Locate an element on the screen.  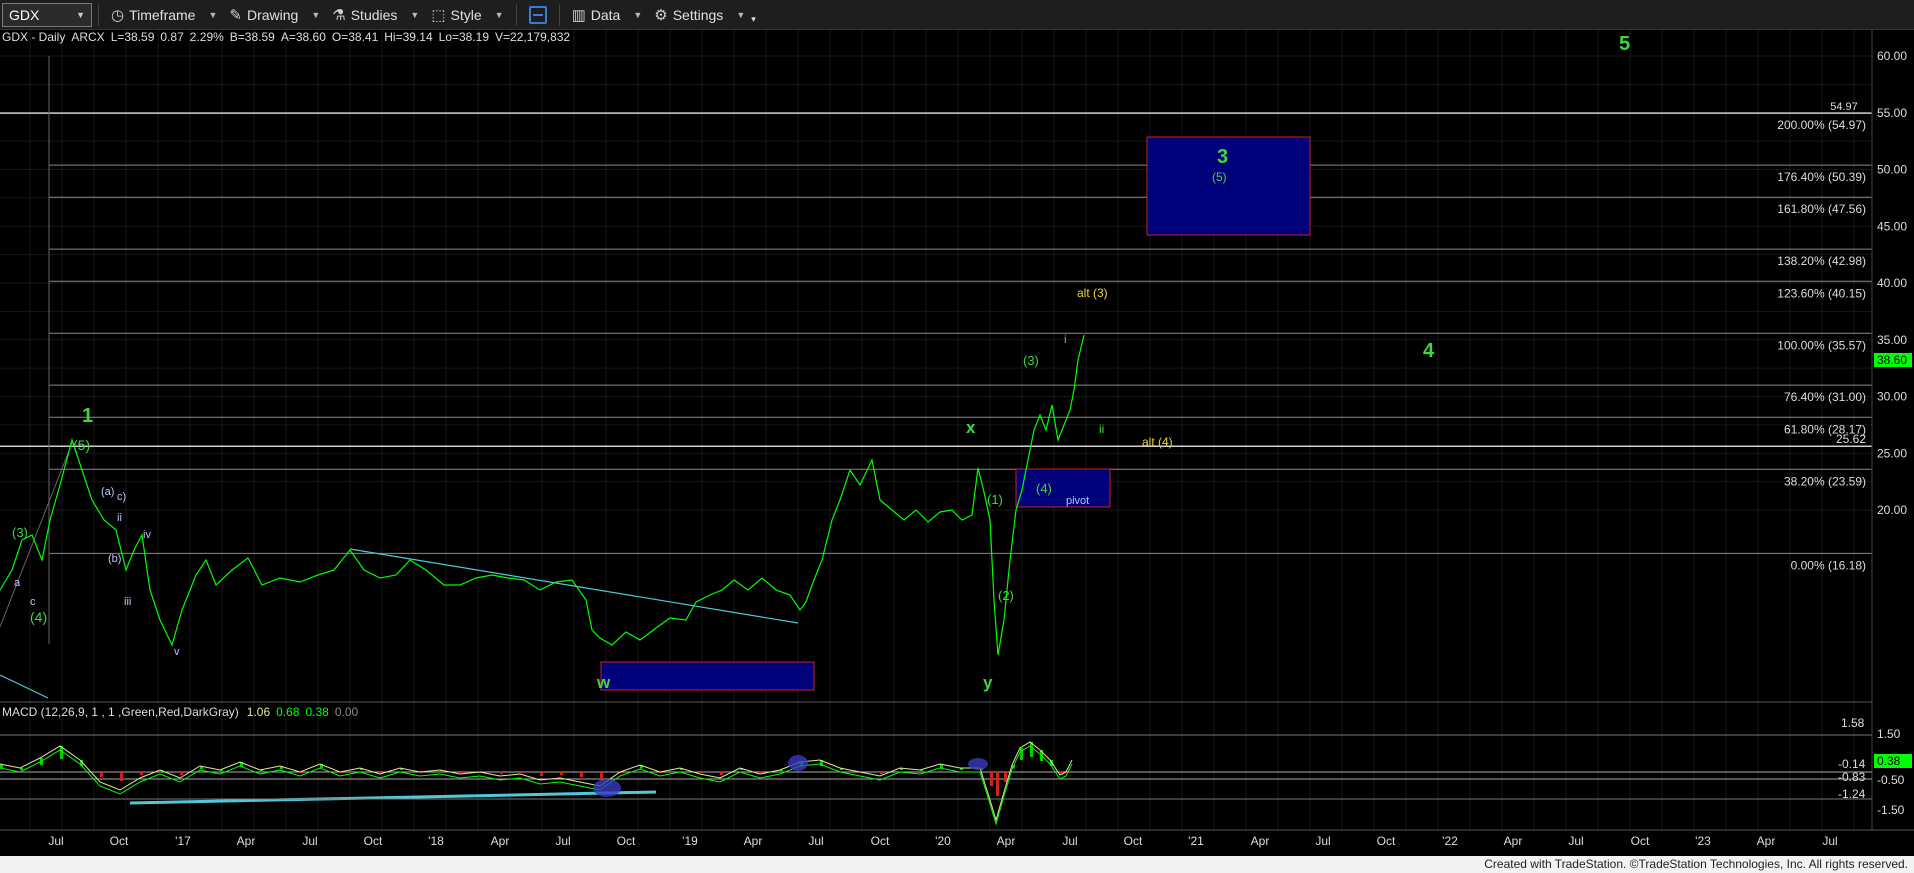
studies-button: ⚗ Studies ▼ is located at coordinates (375, 15).